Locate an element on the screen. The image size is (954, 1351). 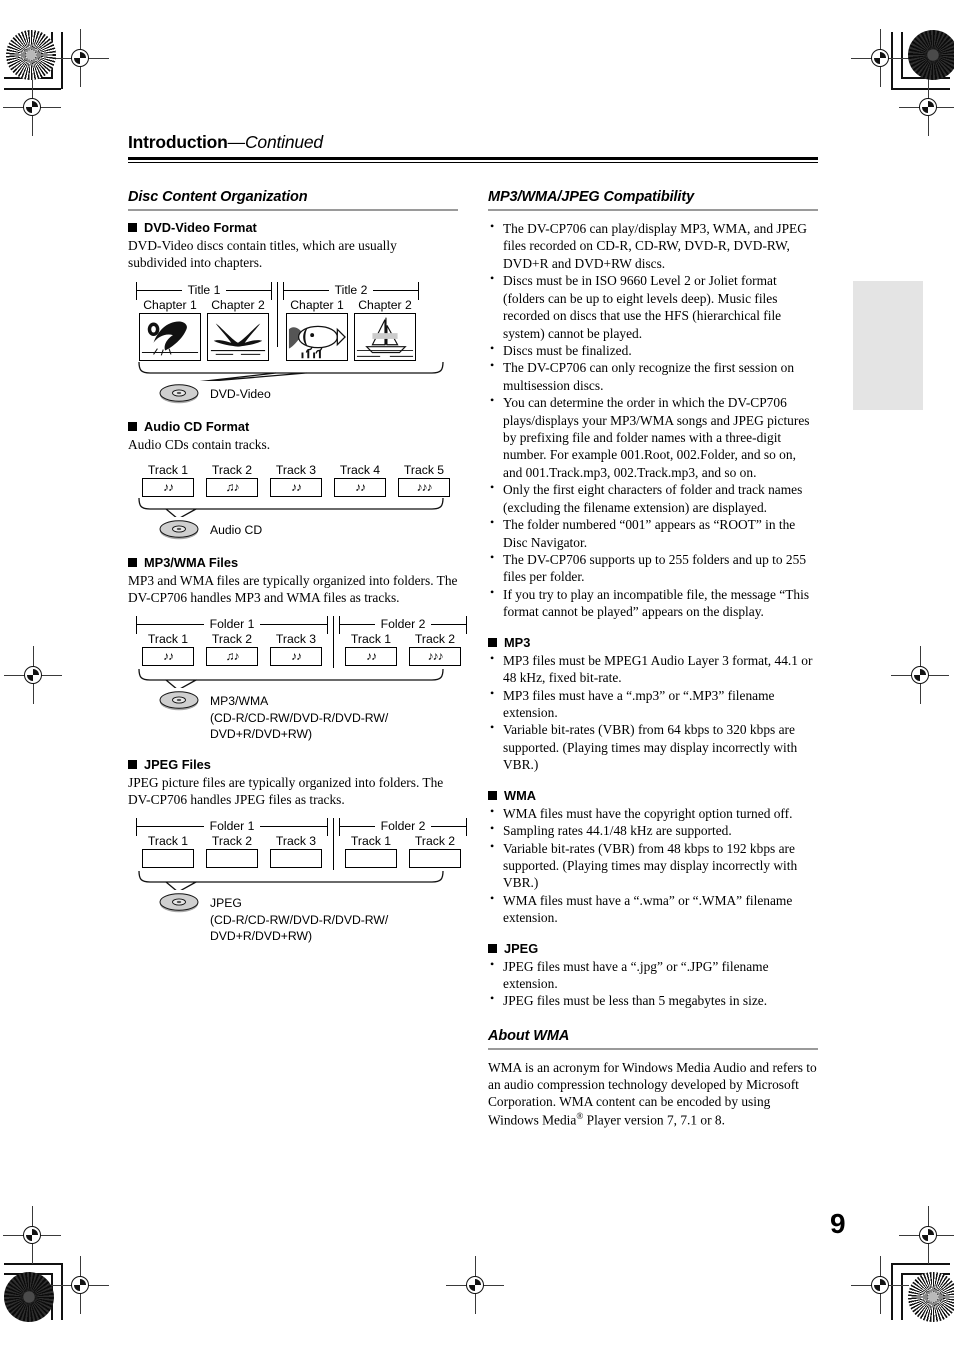
mp3-group-folder-2: Folder 2 Track 1 ♪♪ Track 2 ♪♪♪ is located at coordinates (403, 642).